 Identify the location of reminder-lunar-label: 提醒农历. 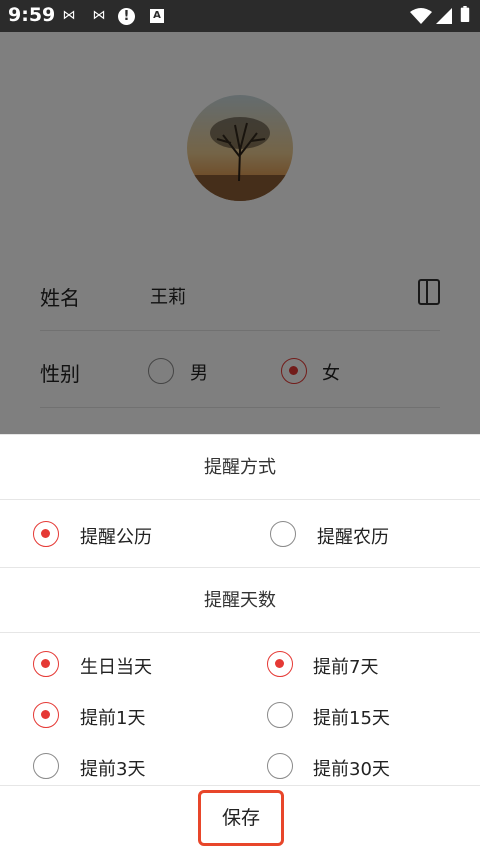
(353, 536).